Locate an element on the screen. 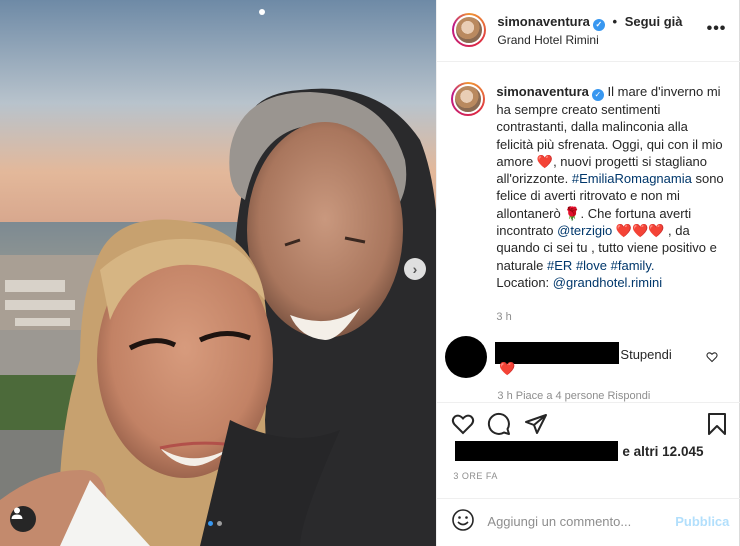 This screenshot has width=740, height=546. avatar is located at coordinates (469, 30).